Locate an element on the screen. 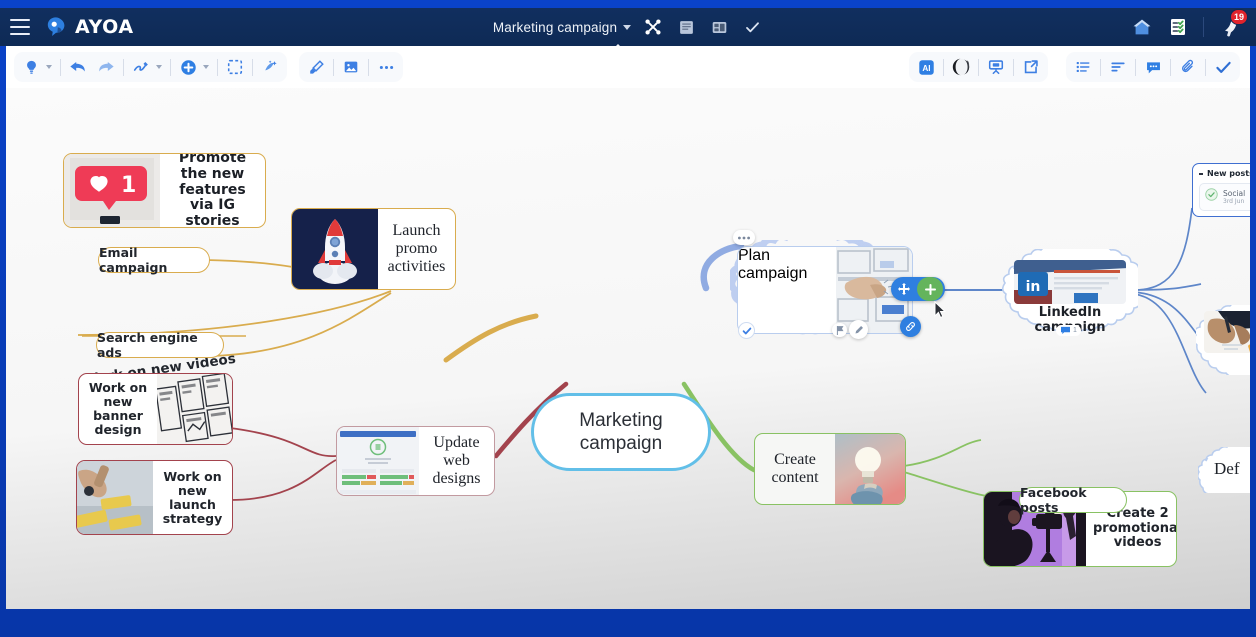 This screenshot has width=1256, height=637. document-title-group: Marketing campaign is located at coordinates (628, 27).